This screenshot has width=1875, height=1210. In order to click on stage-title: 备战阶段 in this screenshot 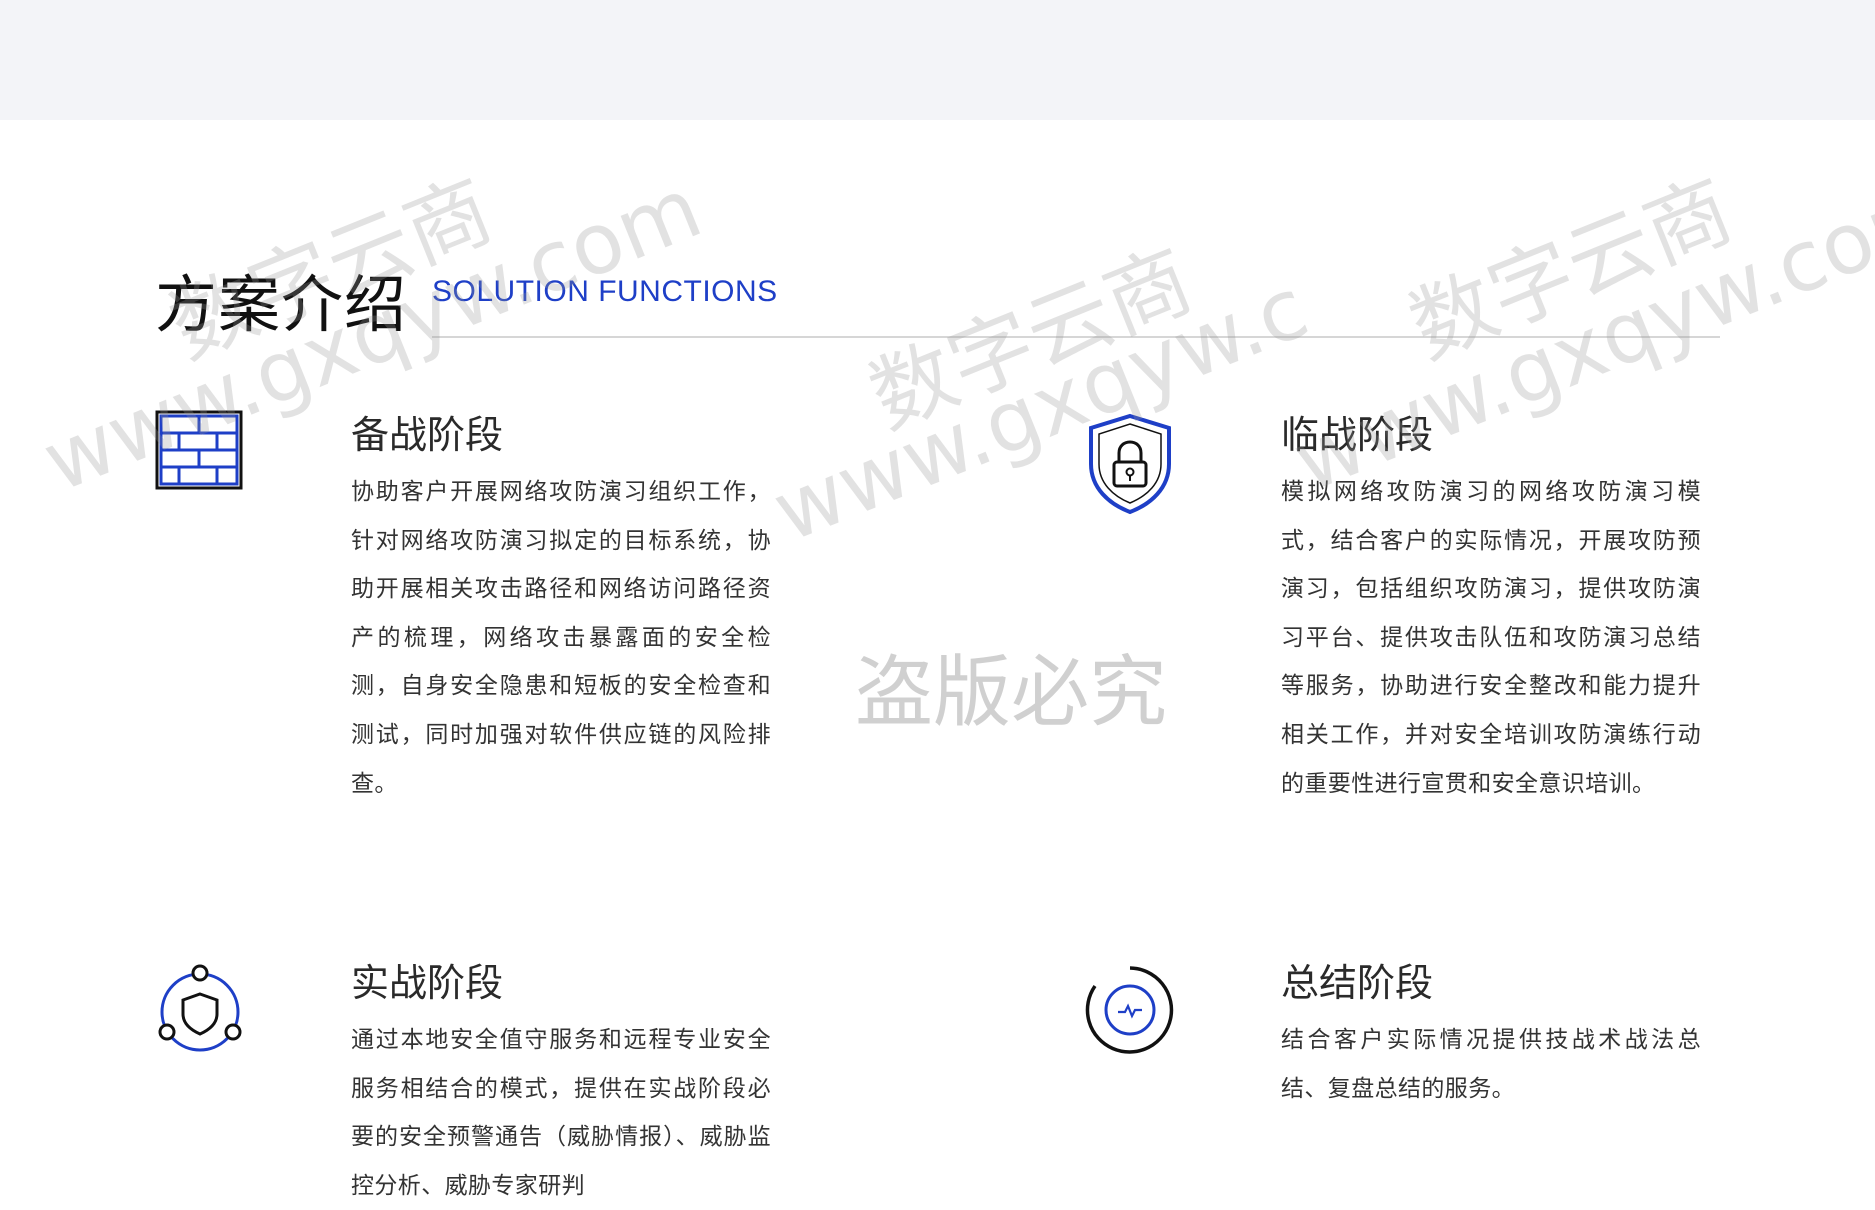, I will do `click(427, 435)`.